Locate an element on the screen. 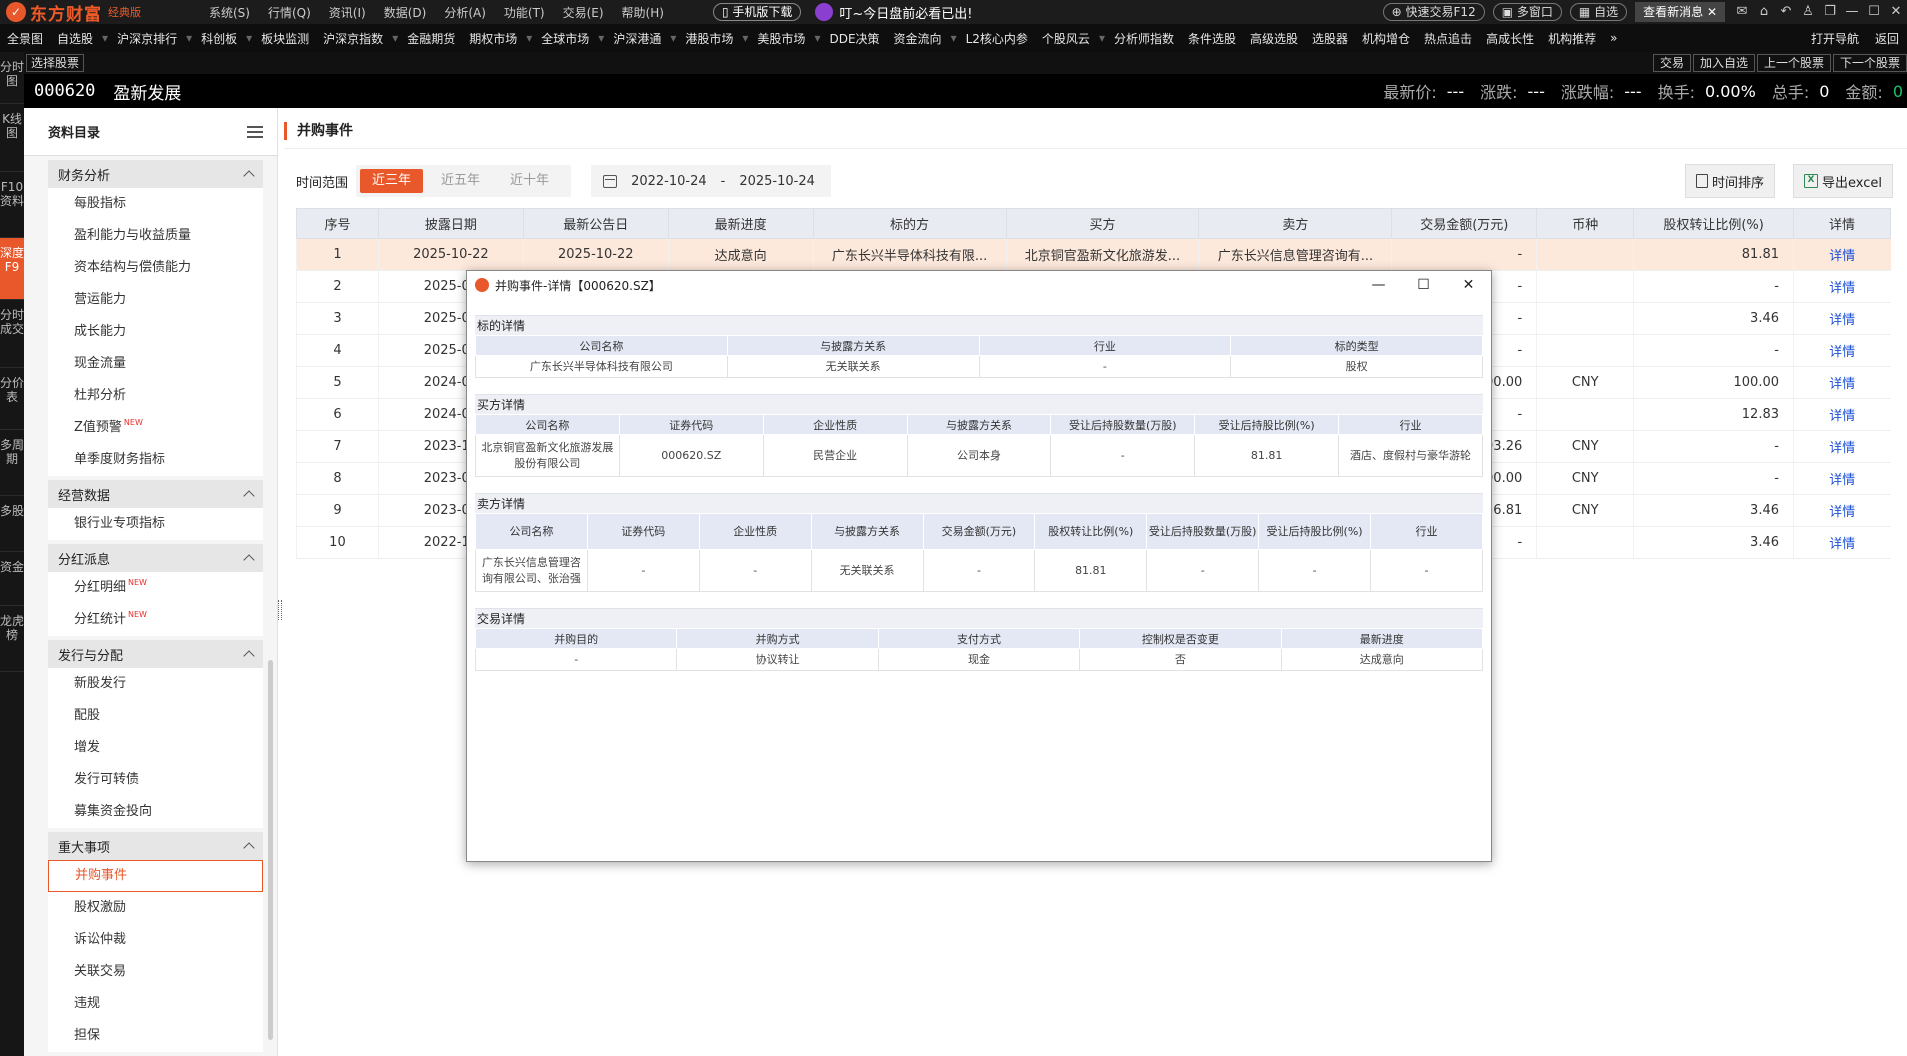 The image size is (1907, 1056). col-header: 币种 is located at coordinates (1585, 223).